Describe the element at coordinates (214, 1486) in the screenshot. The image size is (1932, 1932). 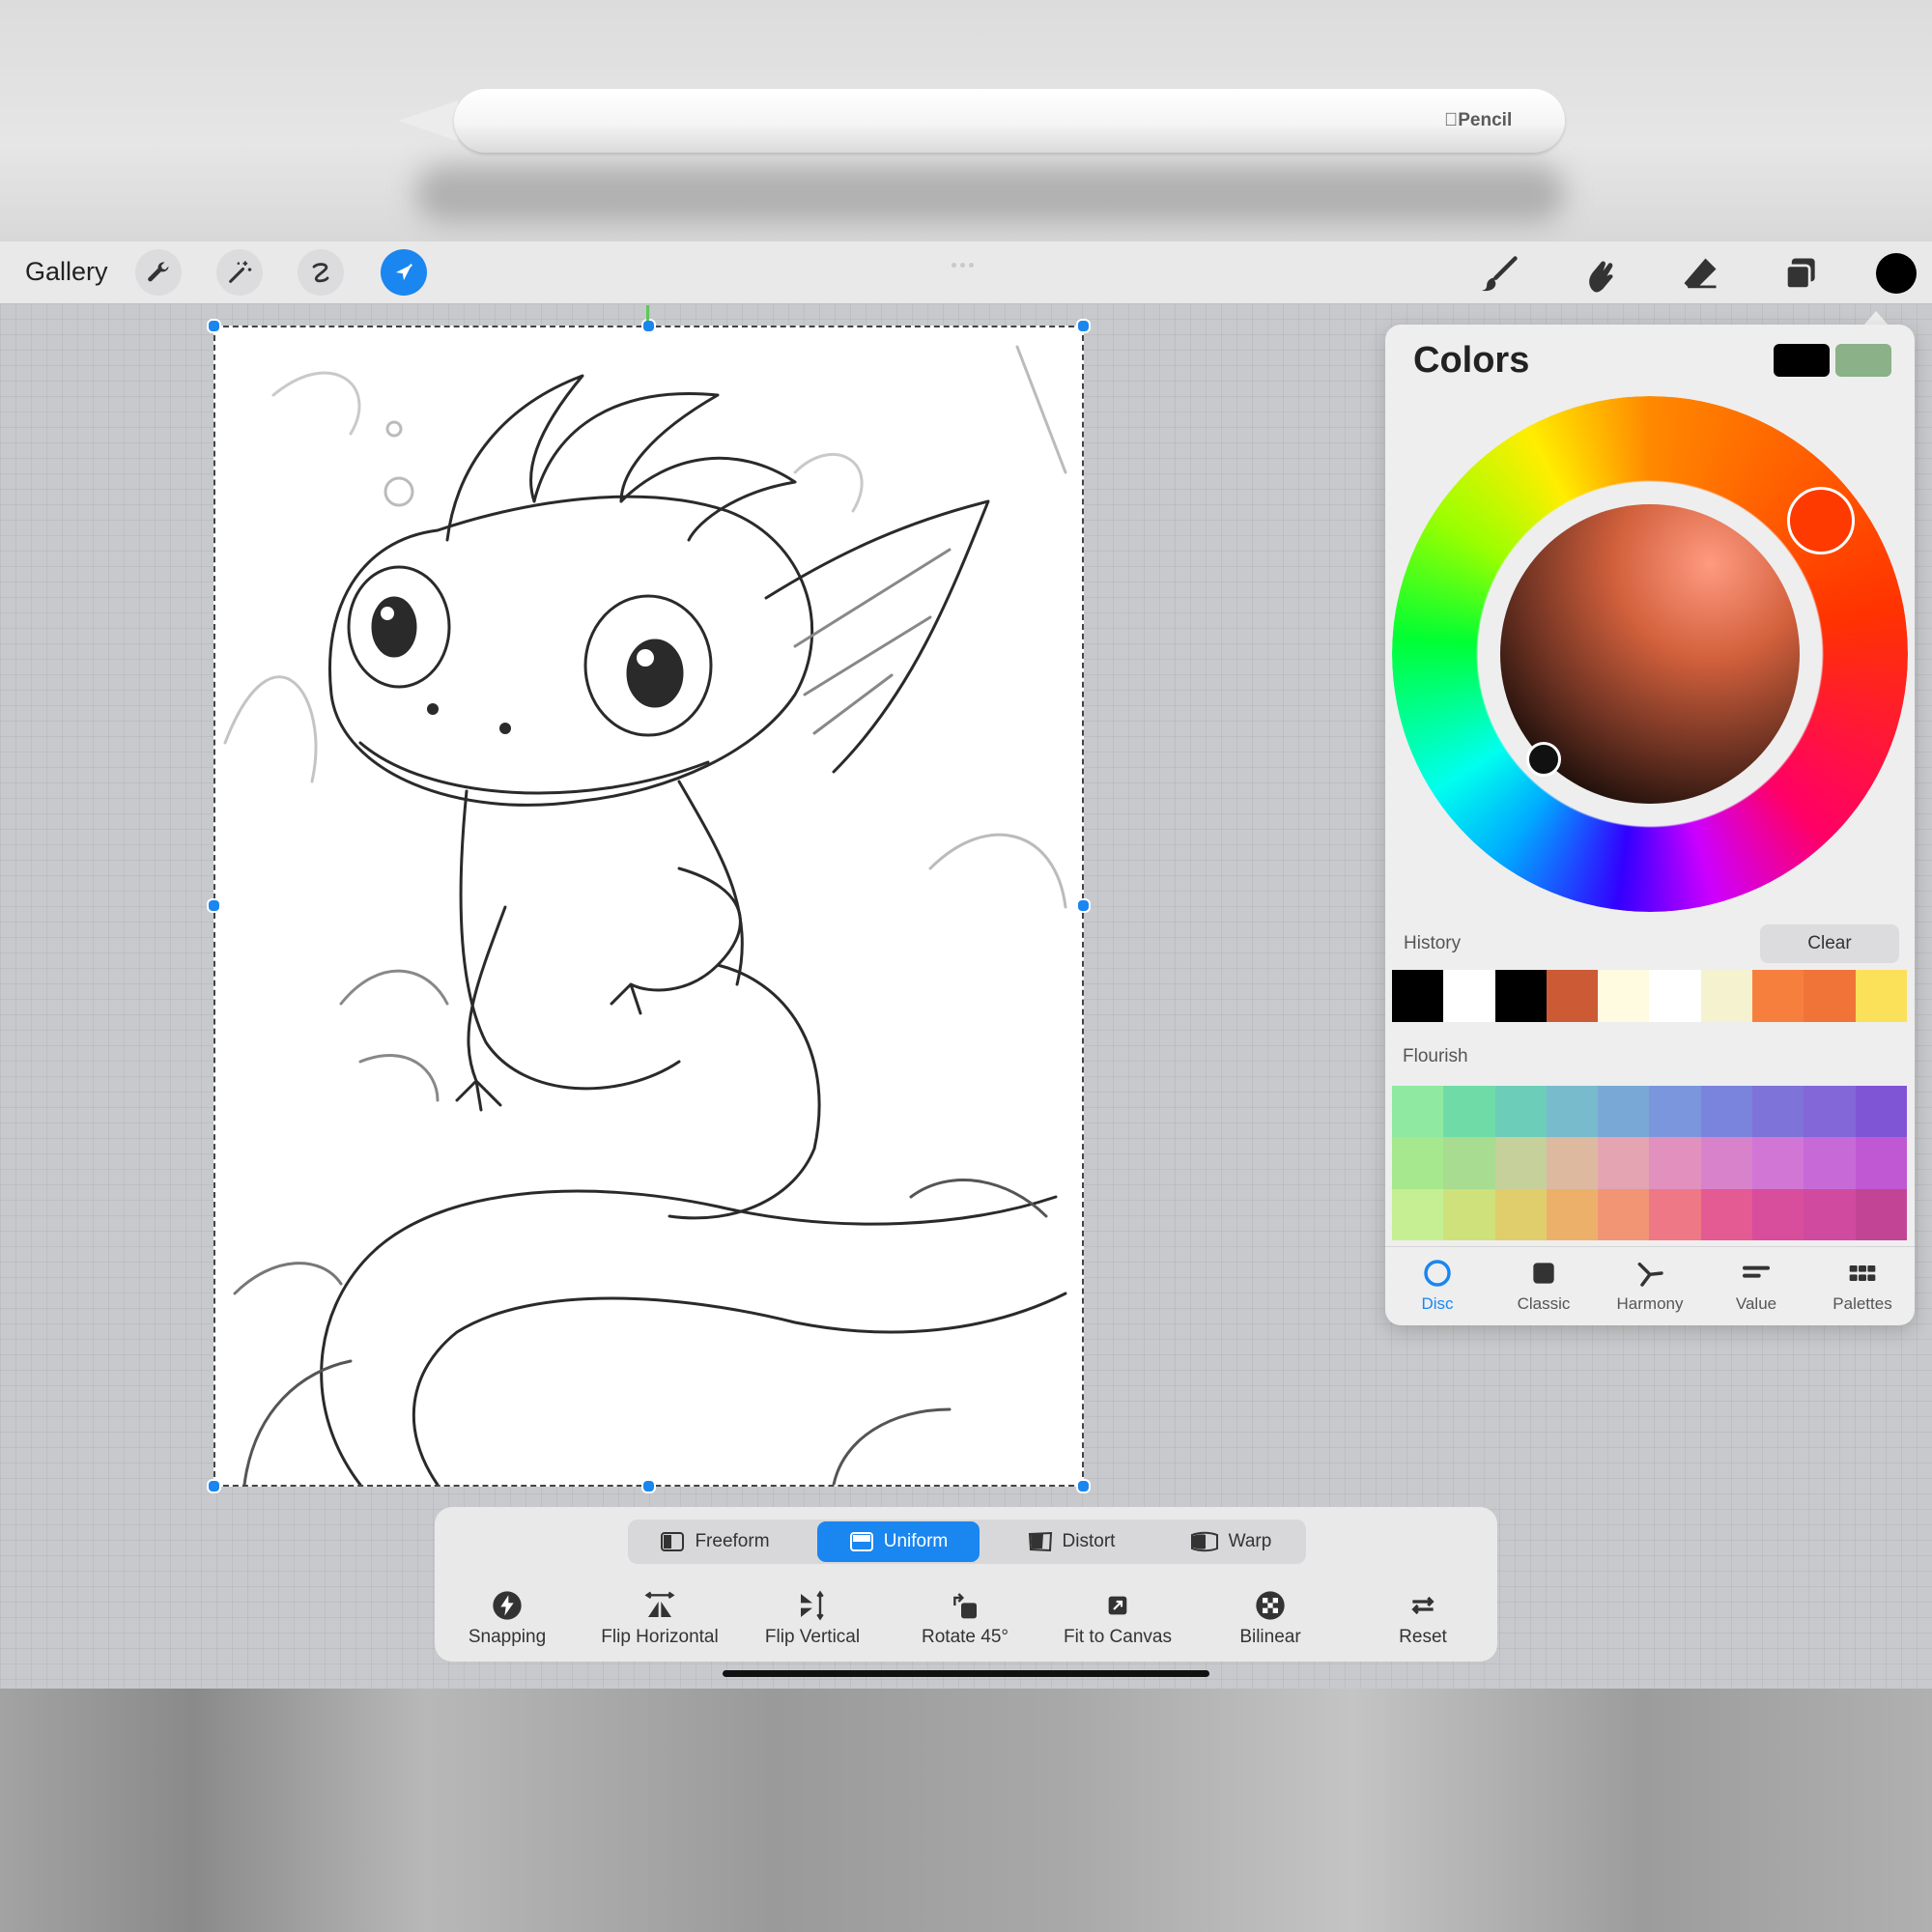
I see `handle-bottom-left` at that location.